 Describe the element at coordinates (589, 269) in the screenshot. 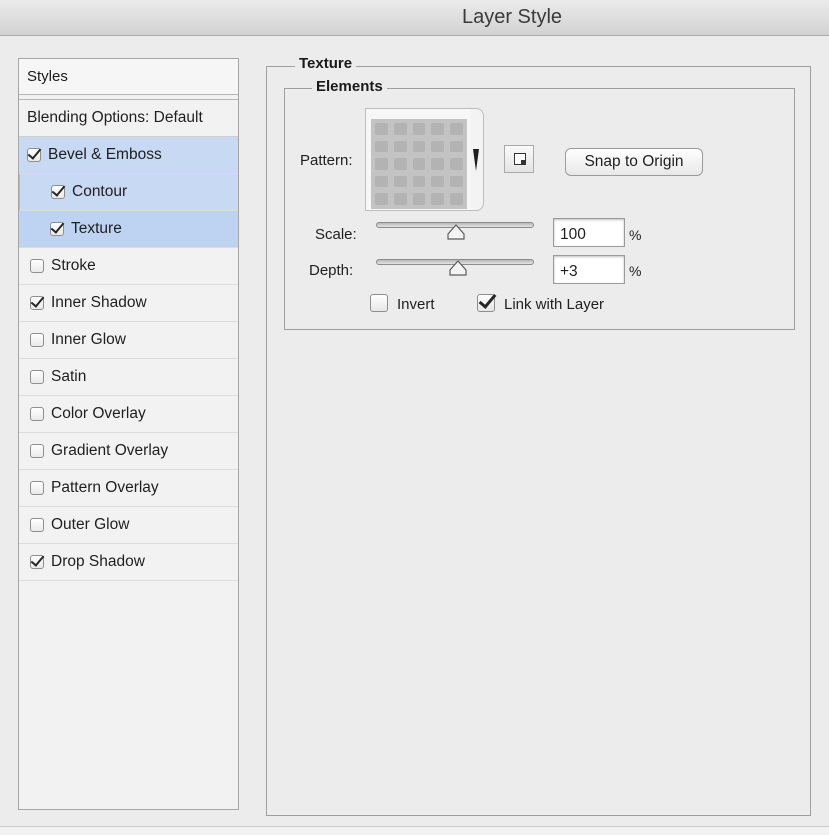

I see `depth-input` at that location.